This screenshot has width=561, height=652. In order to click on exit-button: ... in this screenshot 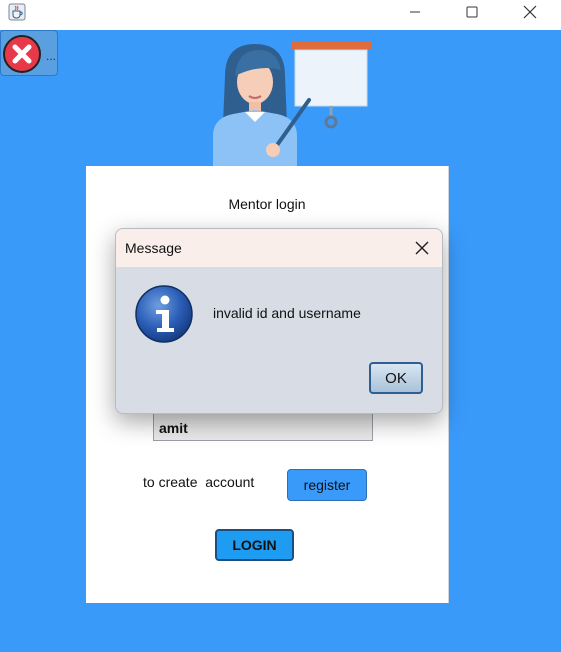, I will do `click(29, 53)`.